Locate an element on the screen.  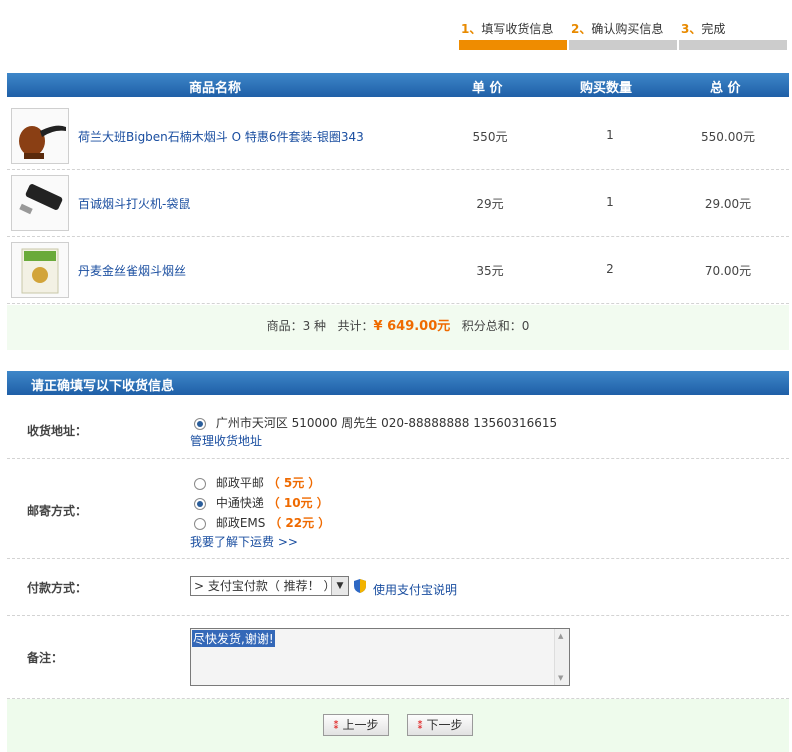
textarea-scrollbar: ▲ ▼ is located at coordinates (561, 657).